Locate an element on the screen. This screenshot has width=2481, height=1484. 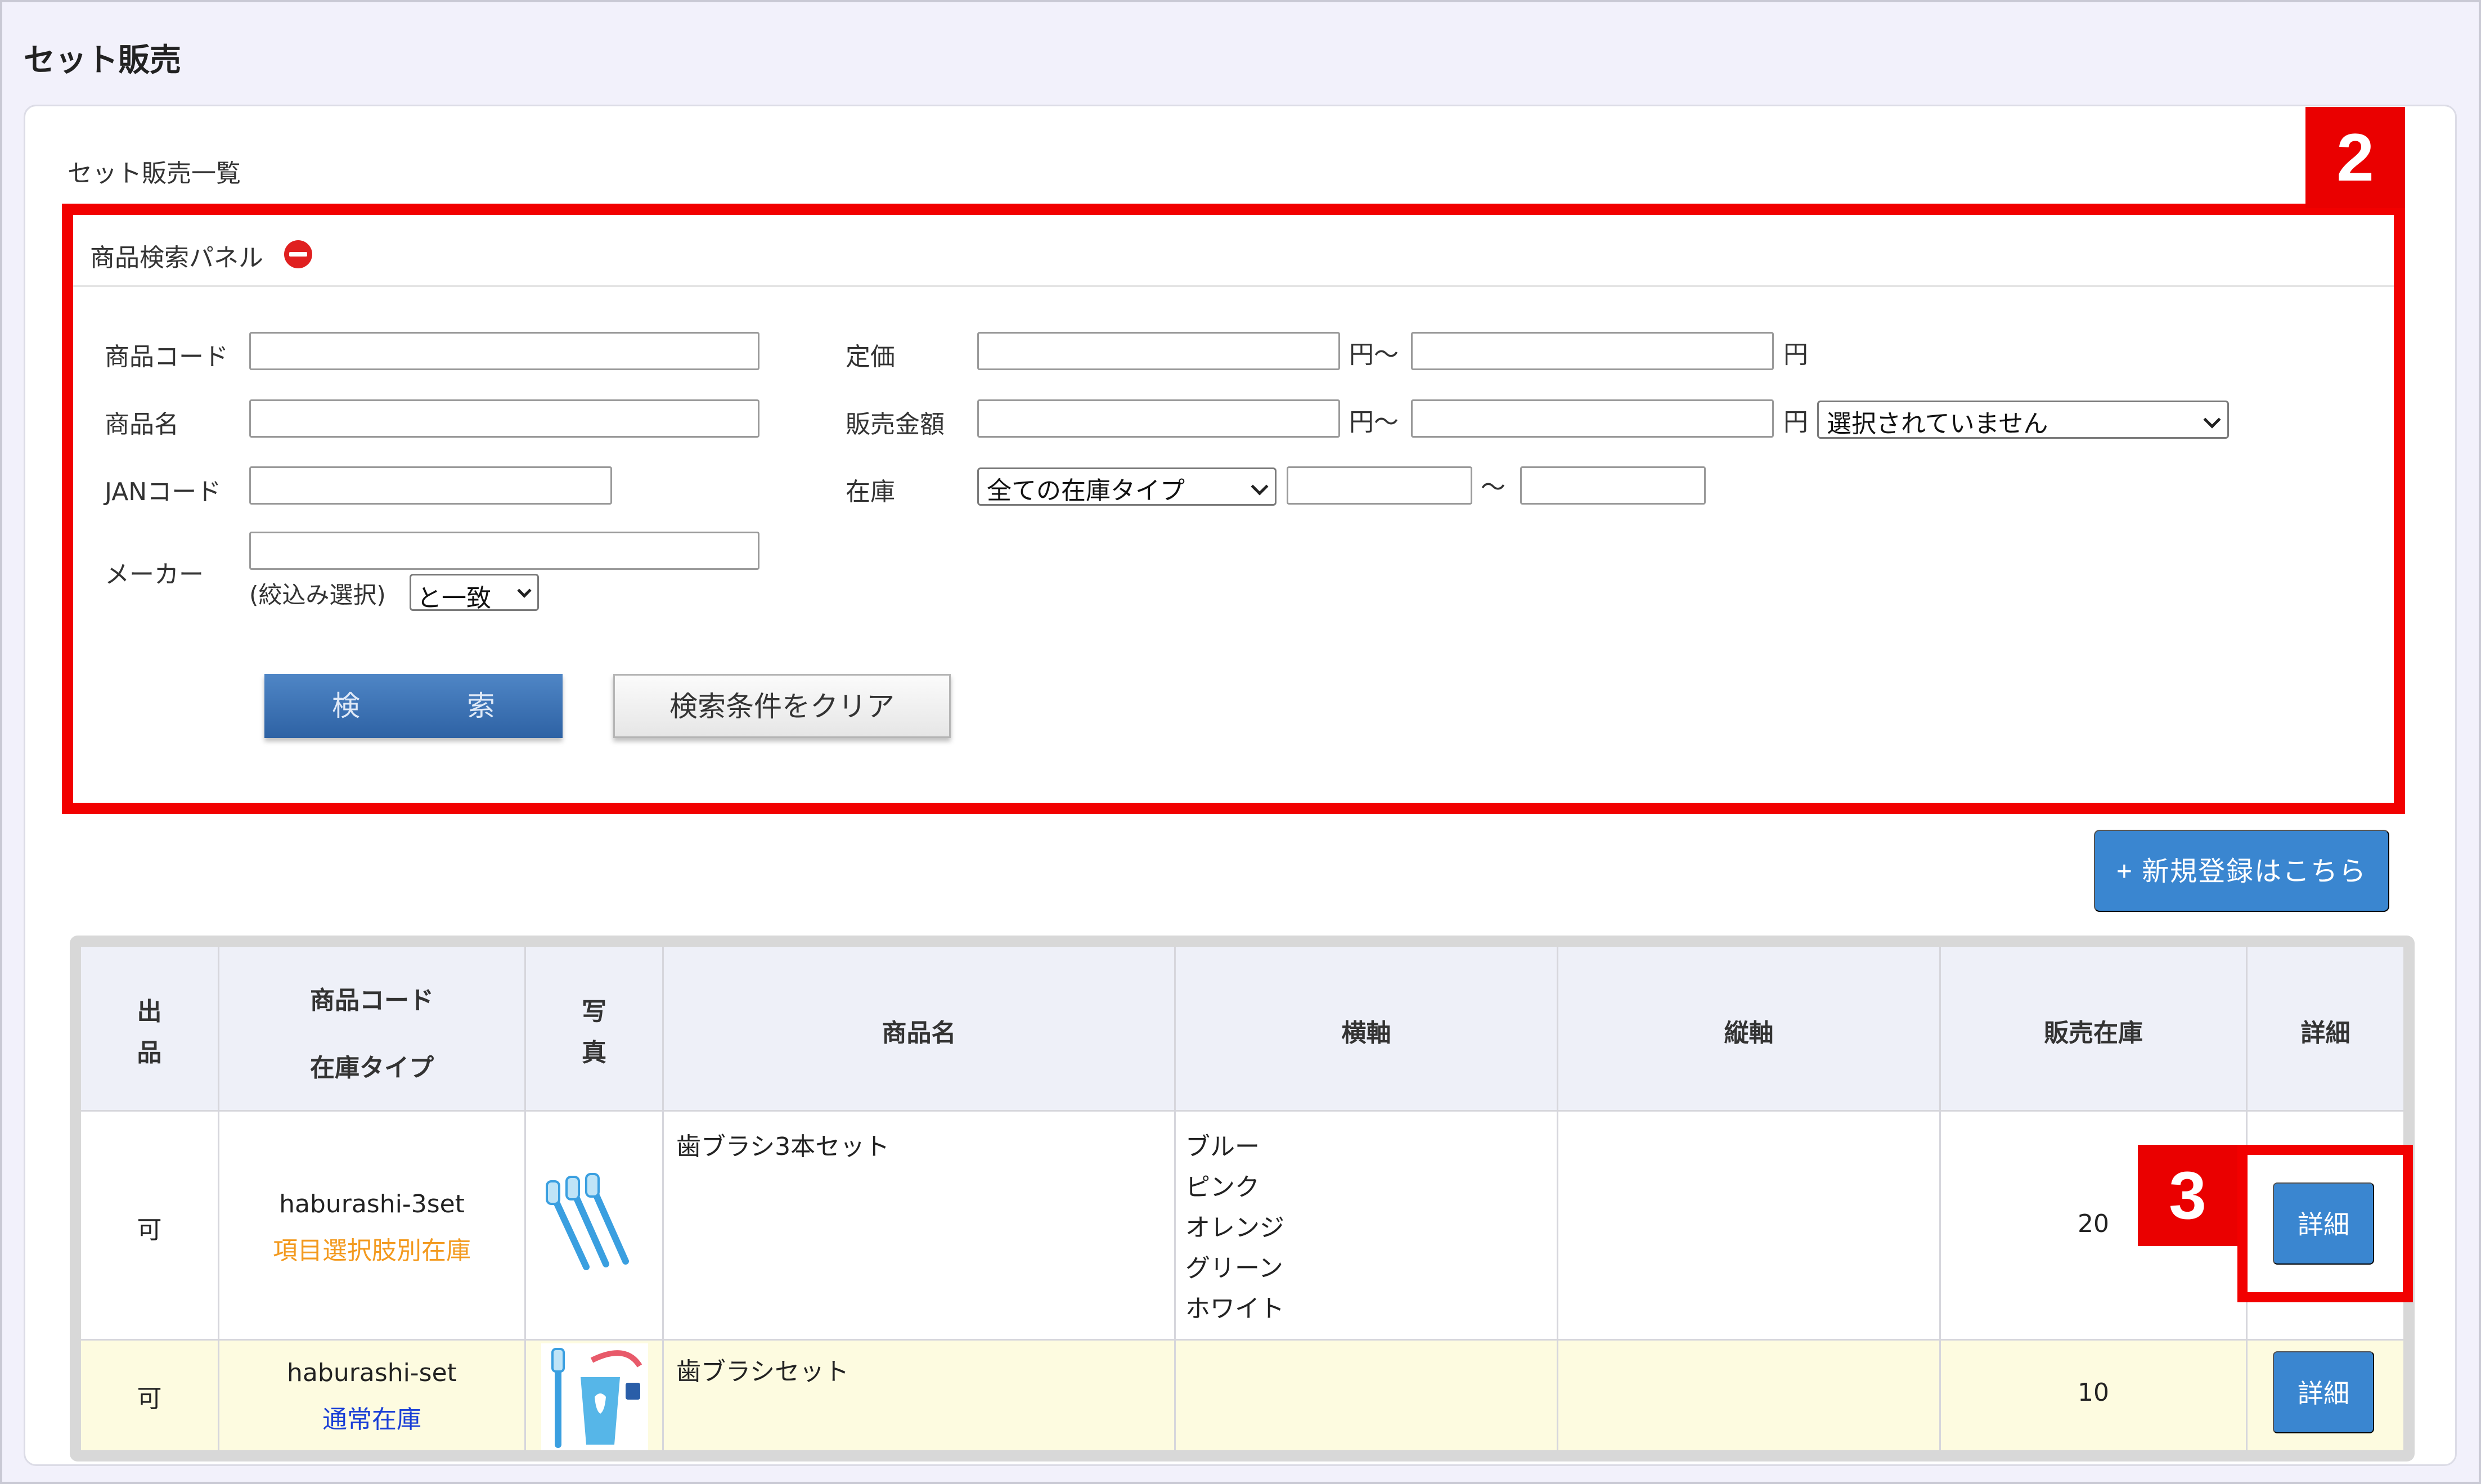
row2-name: 歯ブラシセット is located at coordinates (763, 1371).